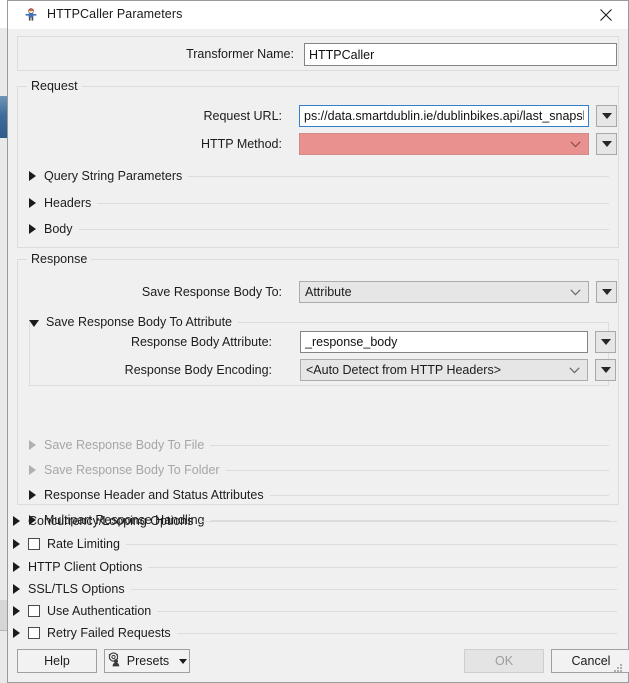  I want to click on section-concurrency-looping-options: Concurrency/Looping Options, so click(315, 521).